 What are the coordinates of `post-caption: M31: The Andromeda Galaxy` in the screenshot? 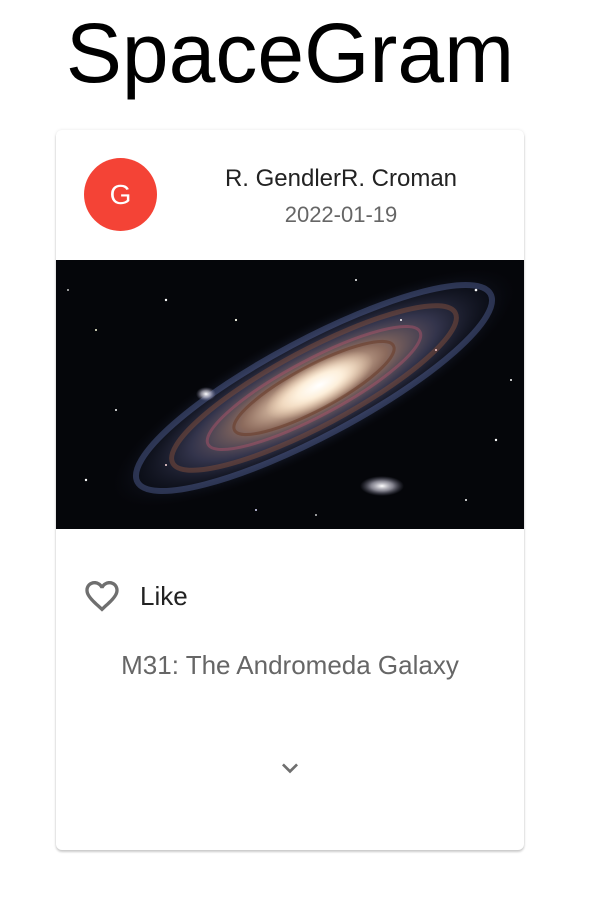 It's located at (290, 665).